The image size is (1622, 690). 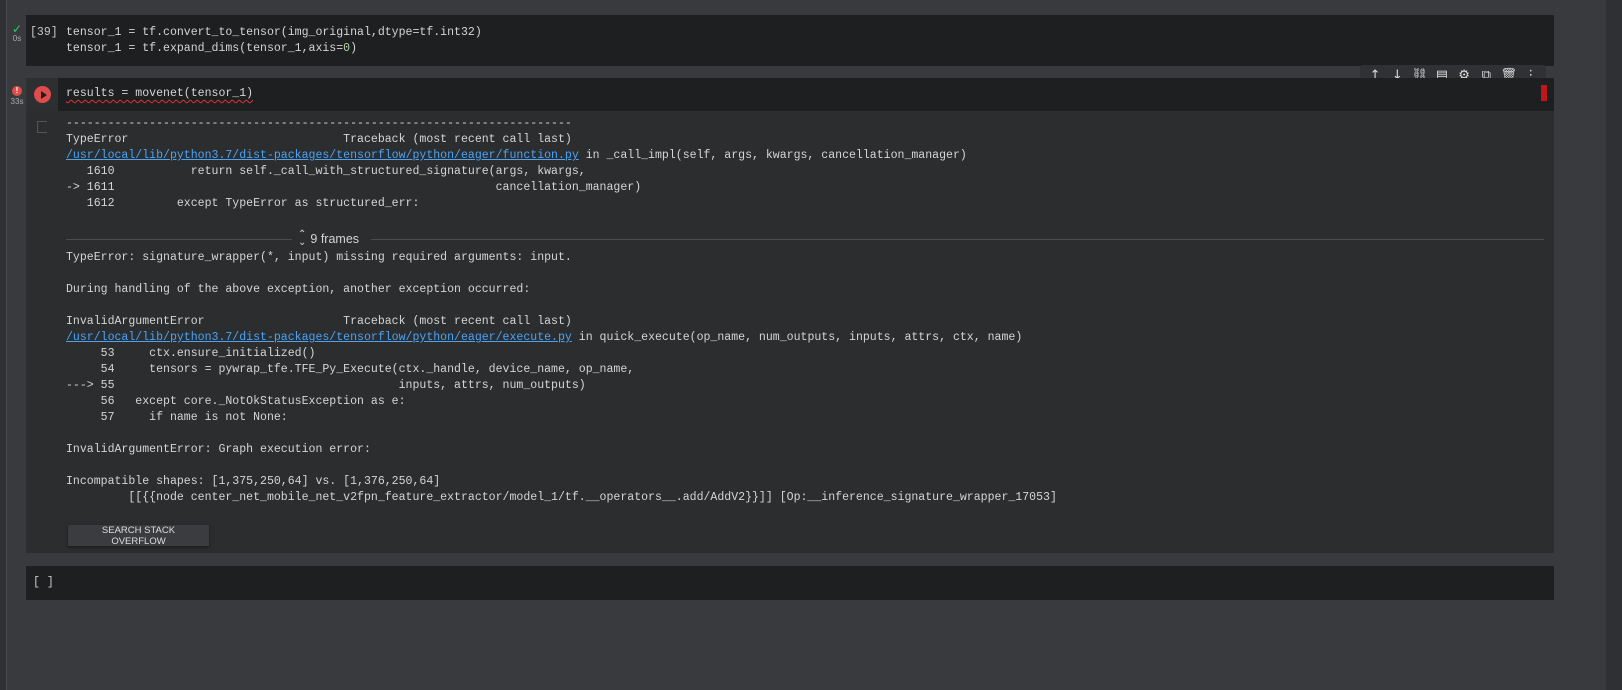 I want to click on unfold-icon: ⌃ ⌄, so click(x=302, y=238).